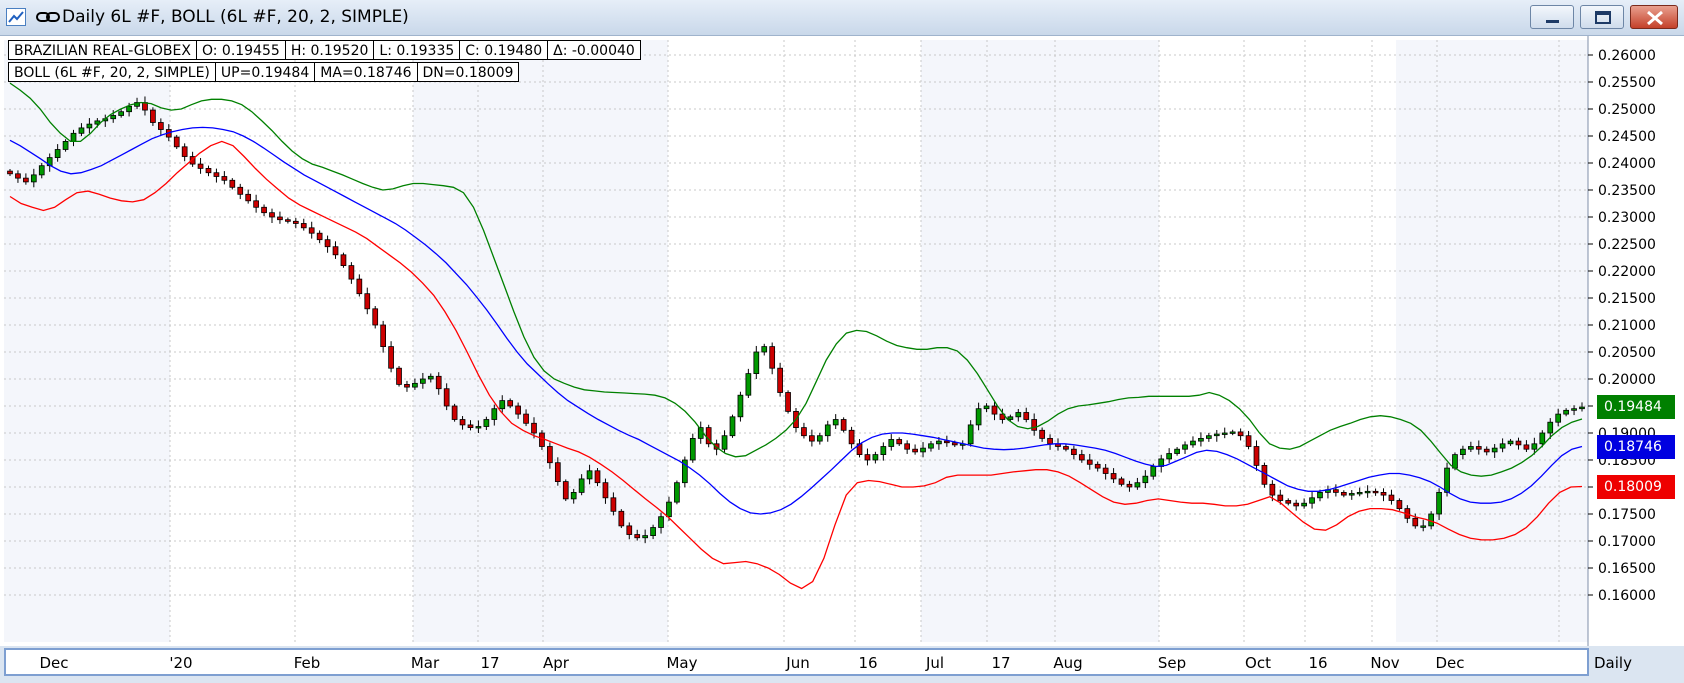 Image resolution: width=1684 pixels, height=683 pixels. Describe the element at coordinates (1627, 326) in the screenshot. I see `price-tick-label: 0.21000` at that location.